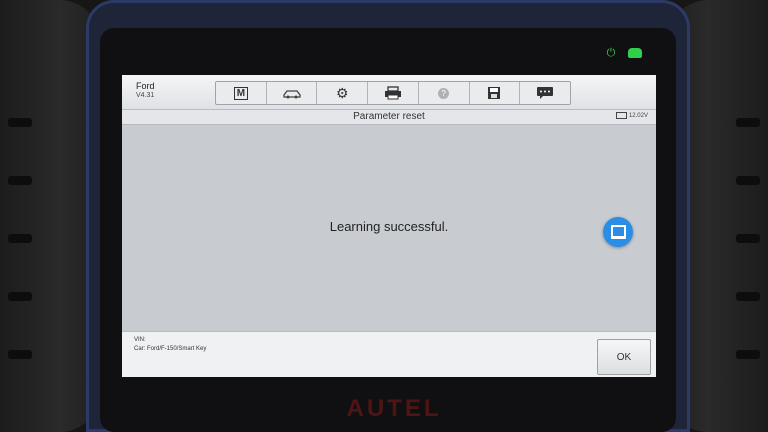 The image size is (768, 432). I want to click on make-label: Ford, so click(145, 86).